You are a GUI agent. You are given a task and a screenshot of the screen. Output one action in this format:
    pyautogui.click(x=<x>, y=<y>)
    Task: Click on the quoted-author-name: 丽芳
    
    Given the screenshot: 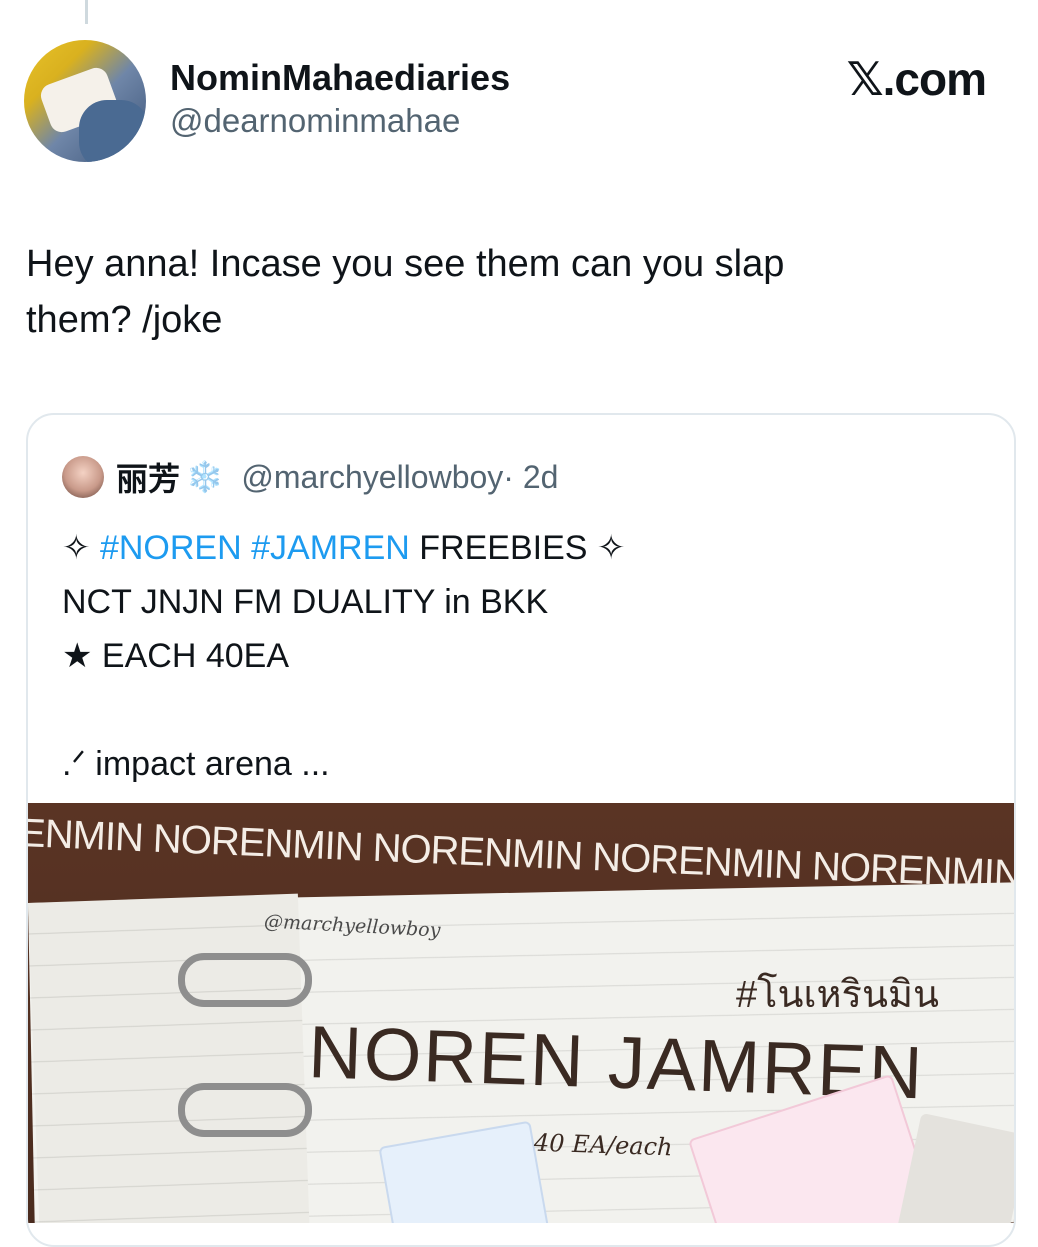 What is the action you would take?
    pyautogui.click(x=148, y=477)
    